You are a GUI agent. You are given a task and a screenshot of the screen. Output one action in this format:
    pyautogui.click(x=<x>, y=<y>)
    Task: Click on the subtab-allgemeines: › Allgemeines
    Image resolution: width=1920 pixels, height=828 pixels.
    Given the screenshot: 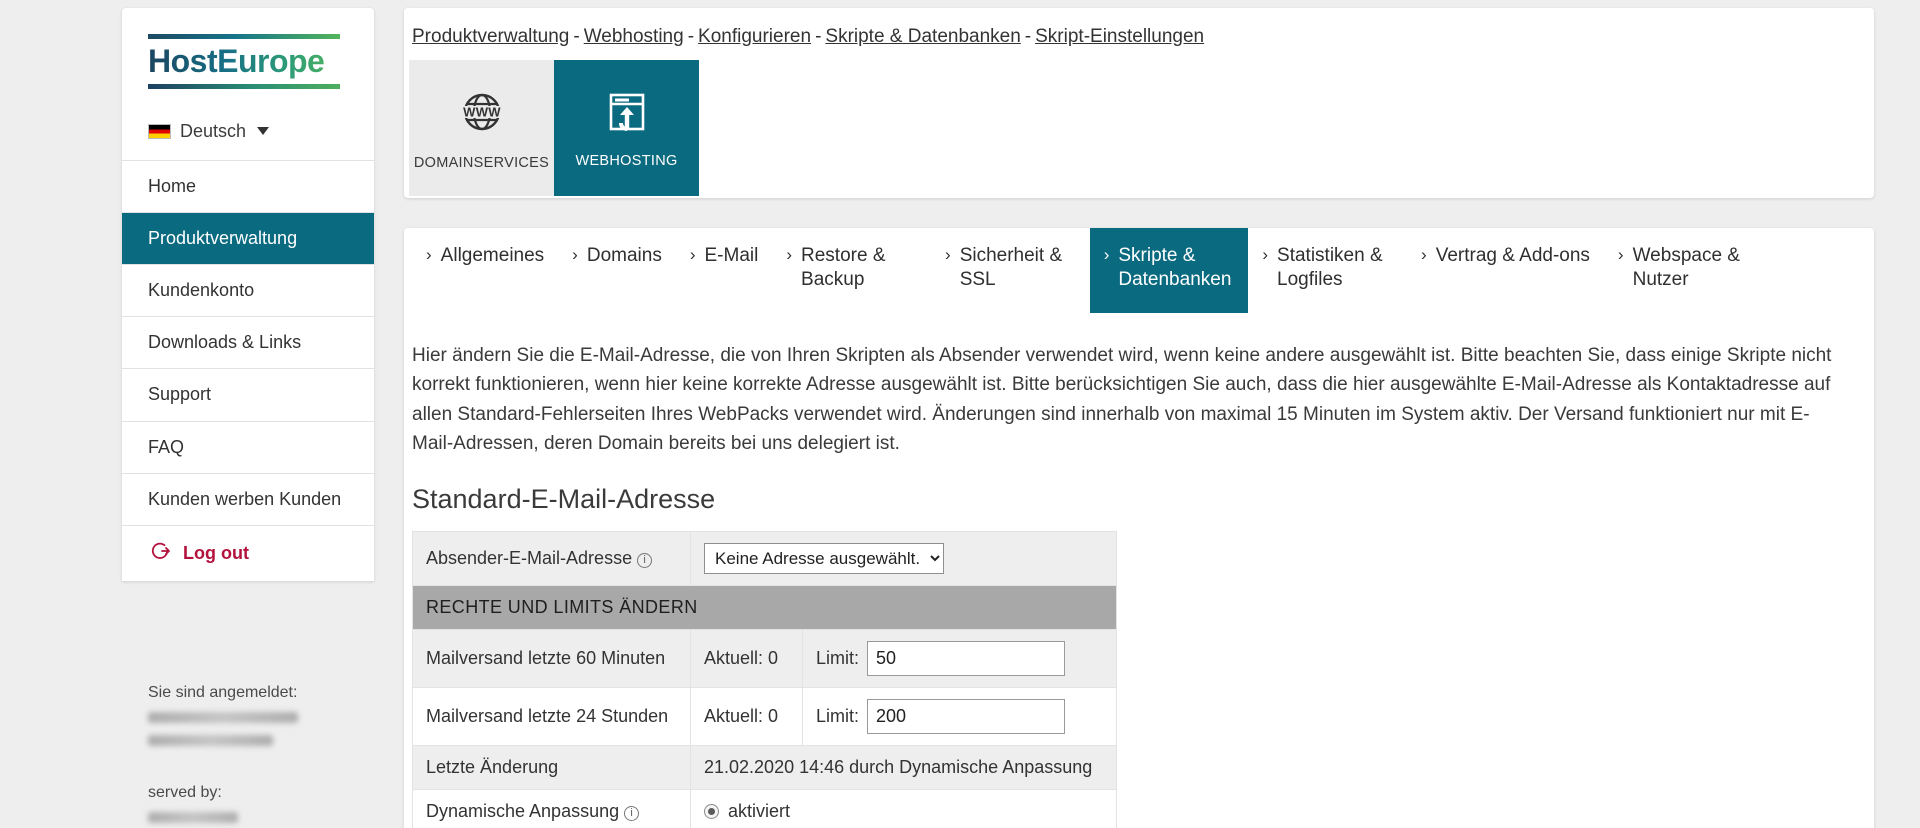 What is the action you would take?
    pyautogui.click(x=485, y=266)
    